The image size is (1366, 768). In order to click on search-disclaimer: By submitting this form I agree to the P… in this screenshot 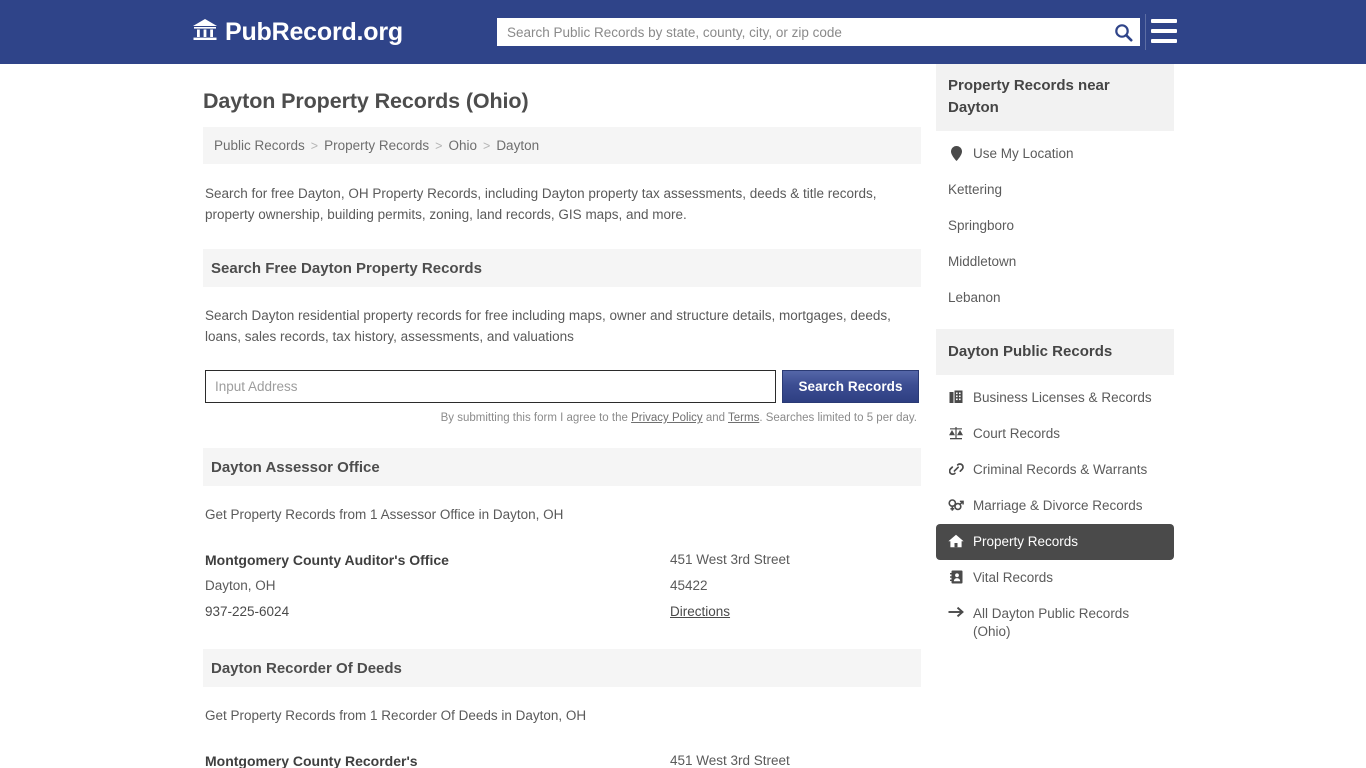, I will do `click(562, 418)`.